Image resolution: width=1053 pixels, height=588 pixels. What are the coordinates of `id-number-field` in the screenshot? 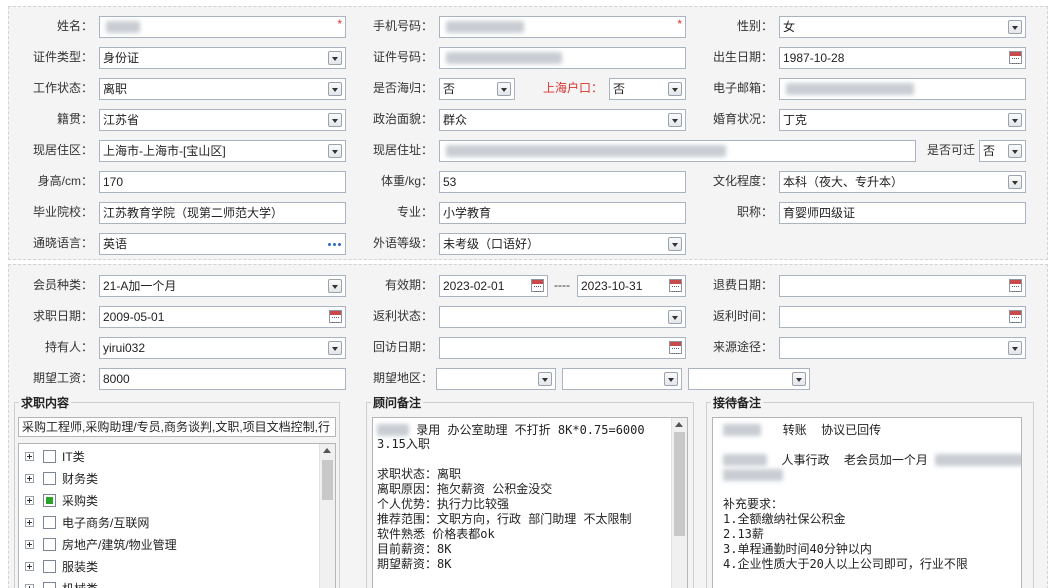 It's located at (562, 58).